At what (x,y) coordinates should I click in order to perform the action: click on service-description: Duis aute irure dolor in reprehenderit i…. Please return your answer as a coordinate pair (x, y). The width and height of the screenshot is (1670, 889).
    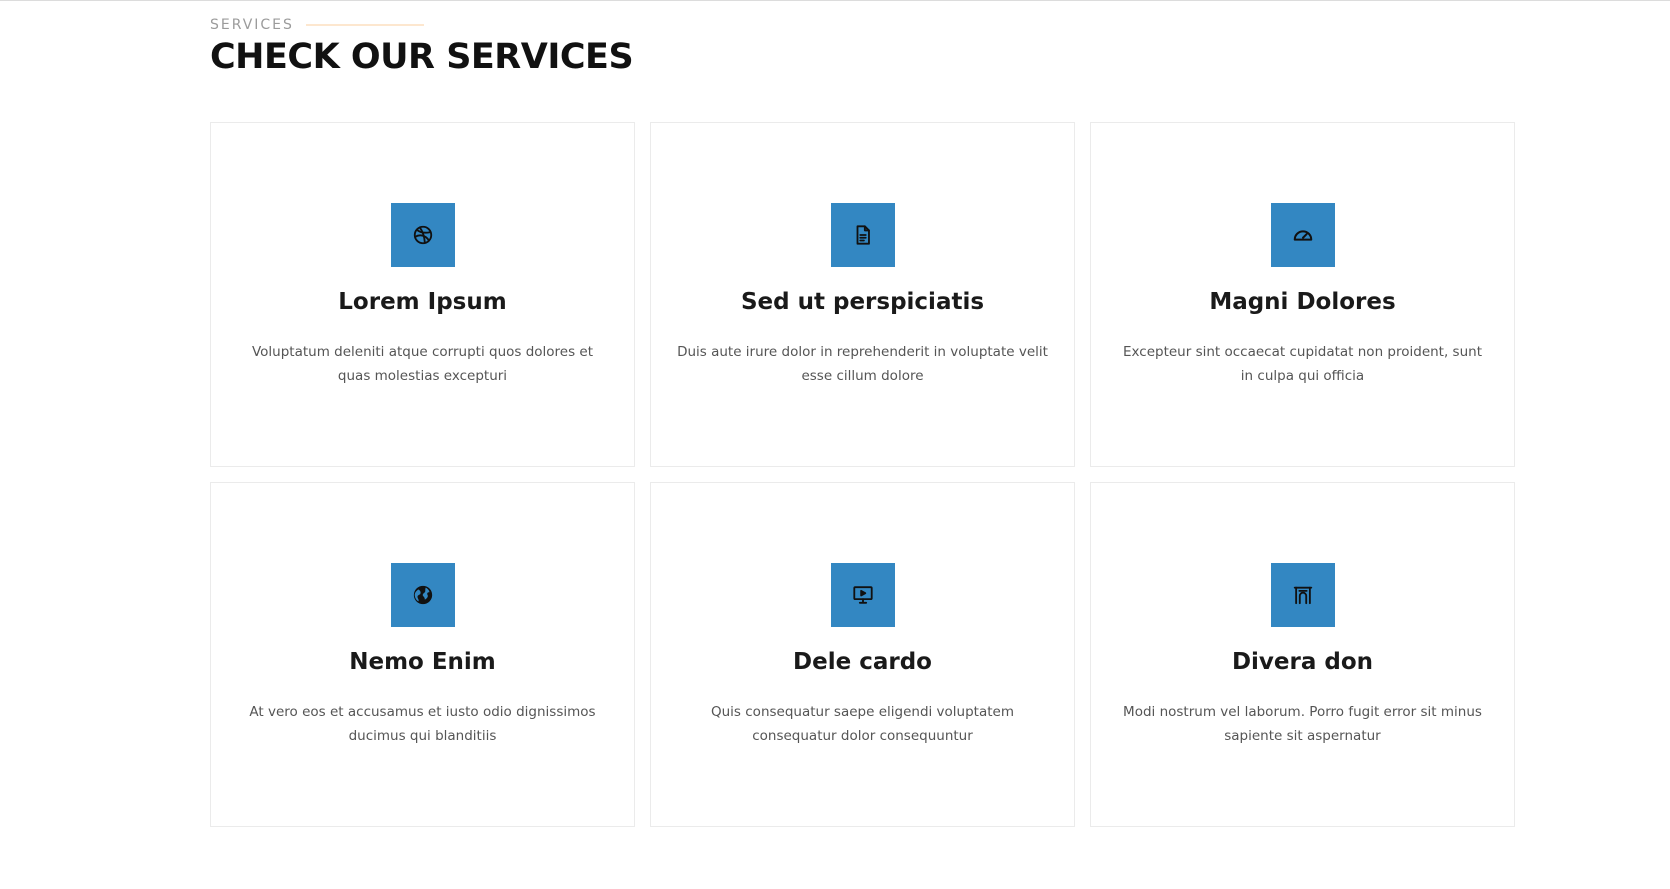
    Looking at the image, I should click on (862, 364).